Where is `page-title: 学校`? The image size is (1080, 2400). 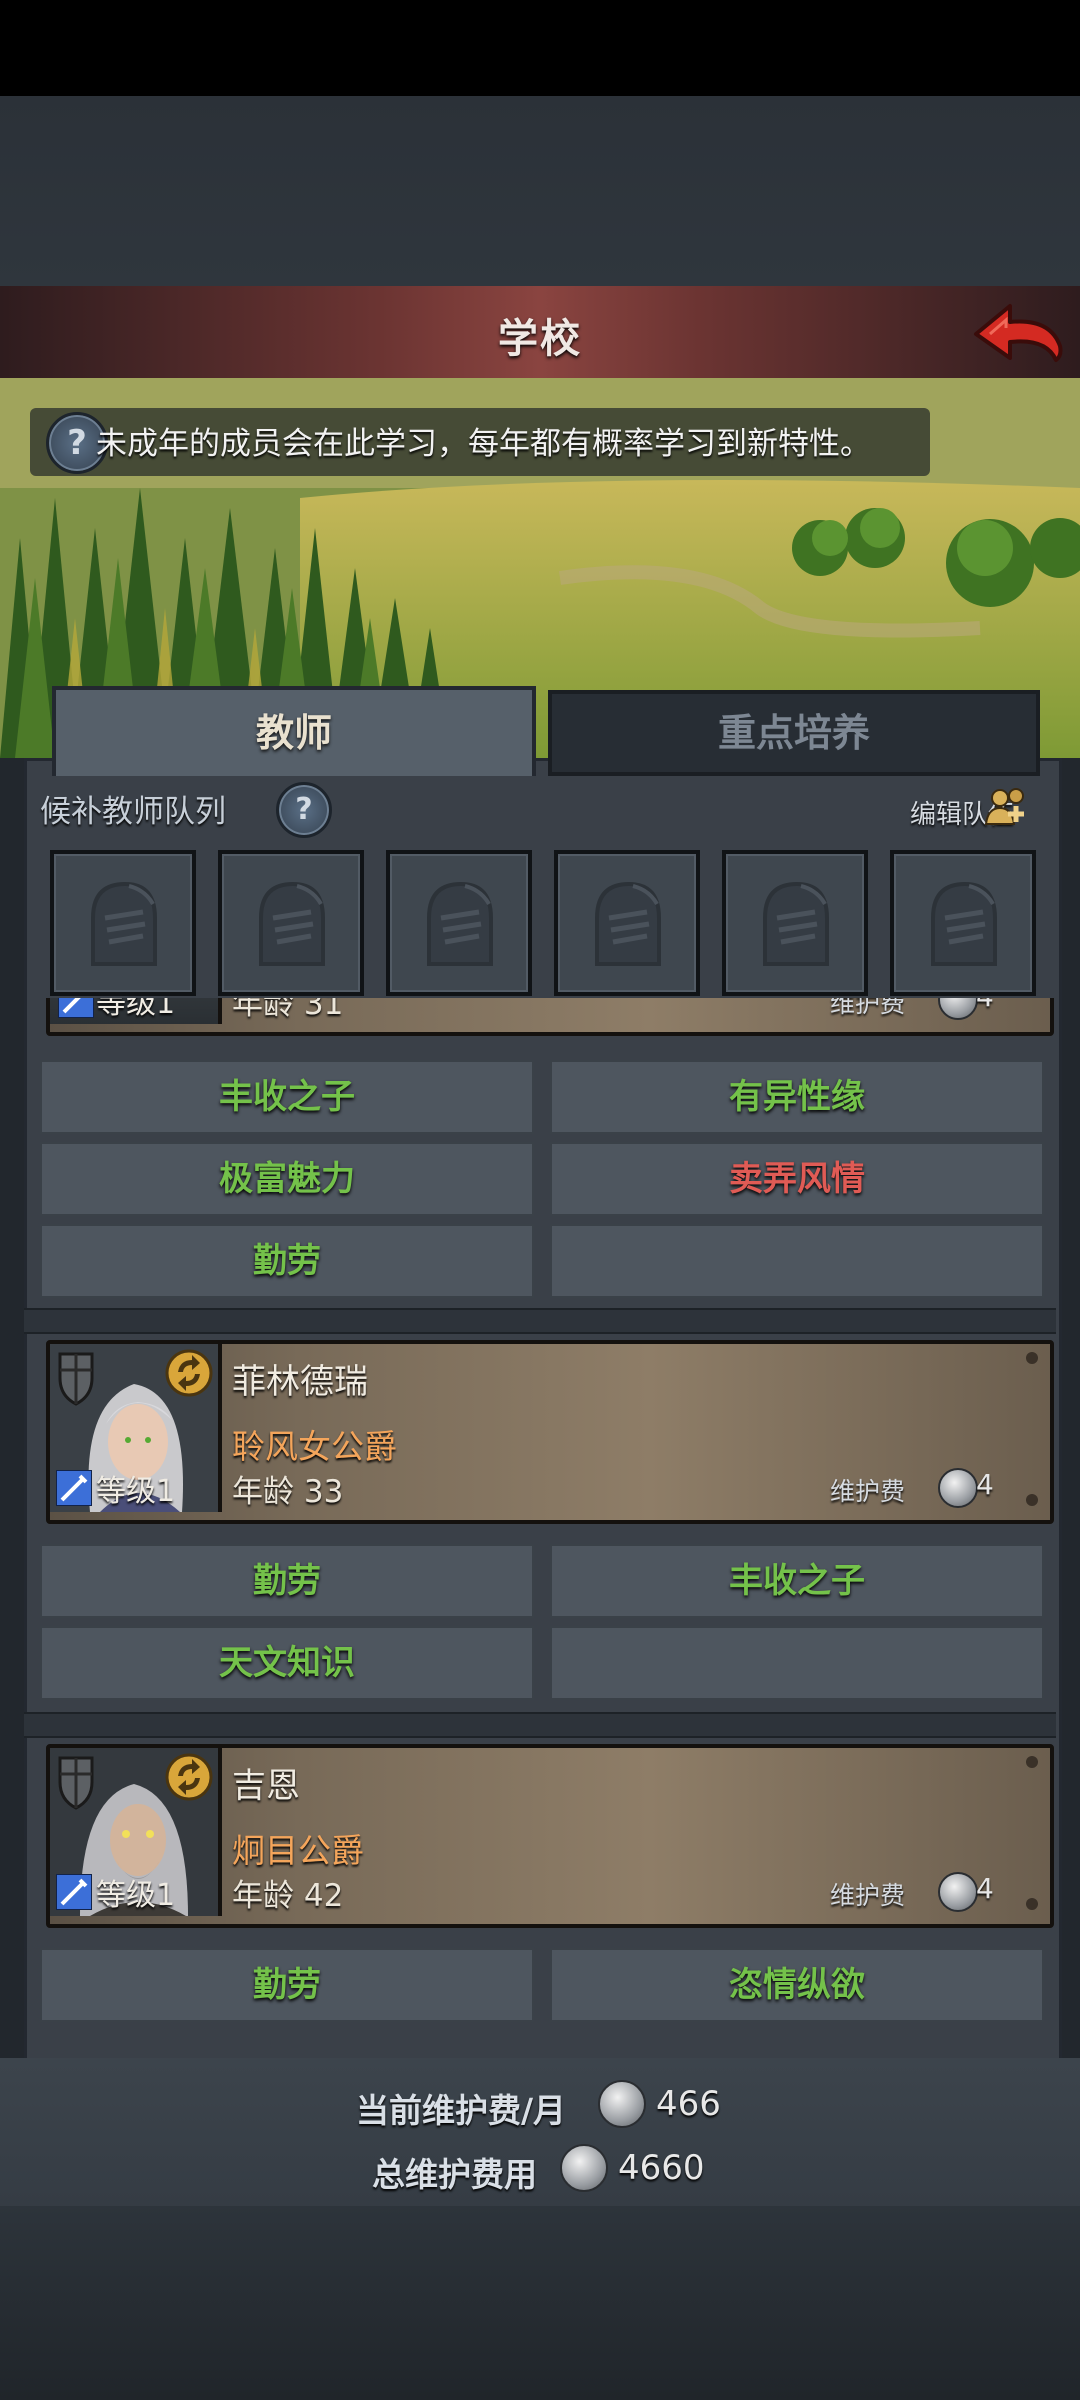
page-title: 学校 is located at coordinates (540, 339).